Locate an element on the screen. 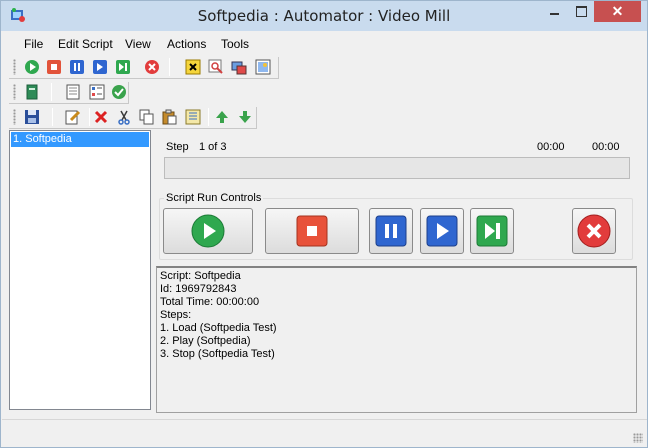 The image size is (648, 448). run-controls-title: Script Run Controls is located at coordinates (214, 198).